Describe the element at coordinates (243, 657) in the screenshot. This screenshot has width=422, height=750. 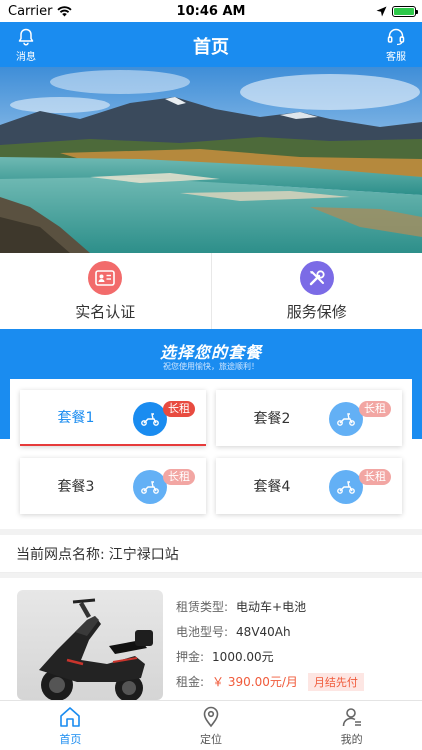
I see `deposit-value: 1000.00元` at that location.